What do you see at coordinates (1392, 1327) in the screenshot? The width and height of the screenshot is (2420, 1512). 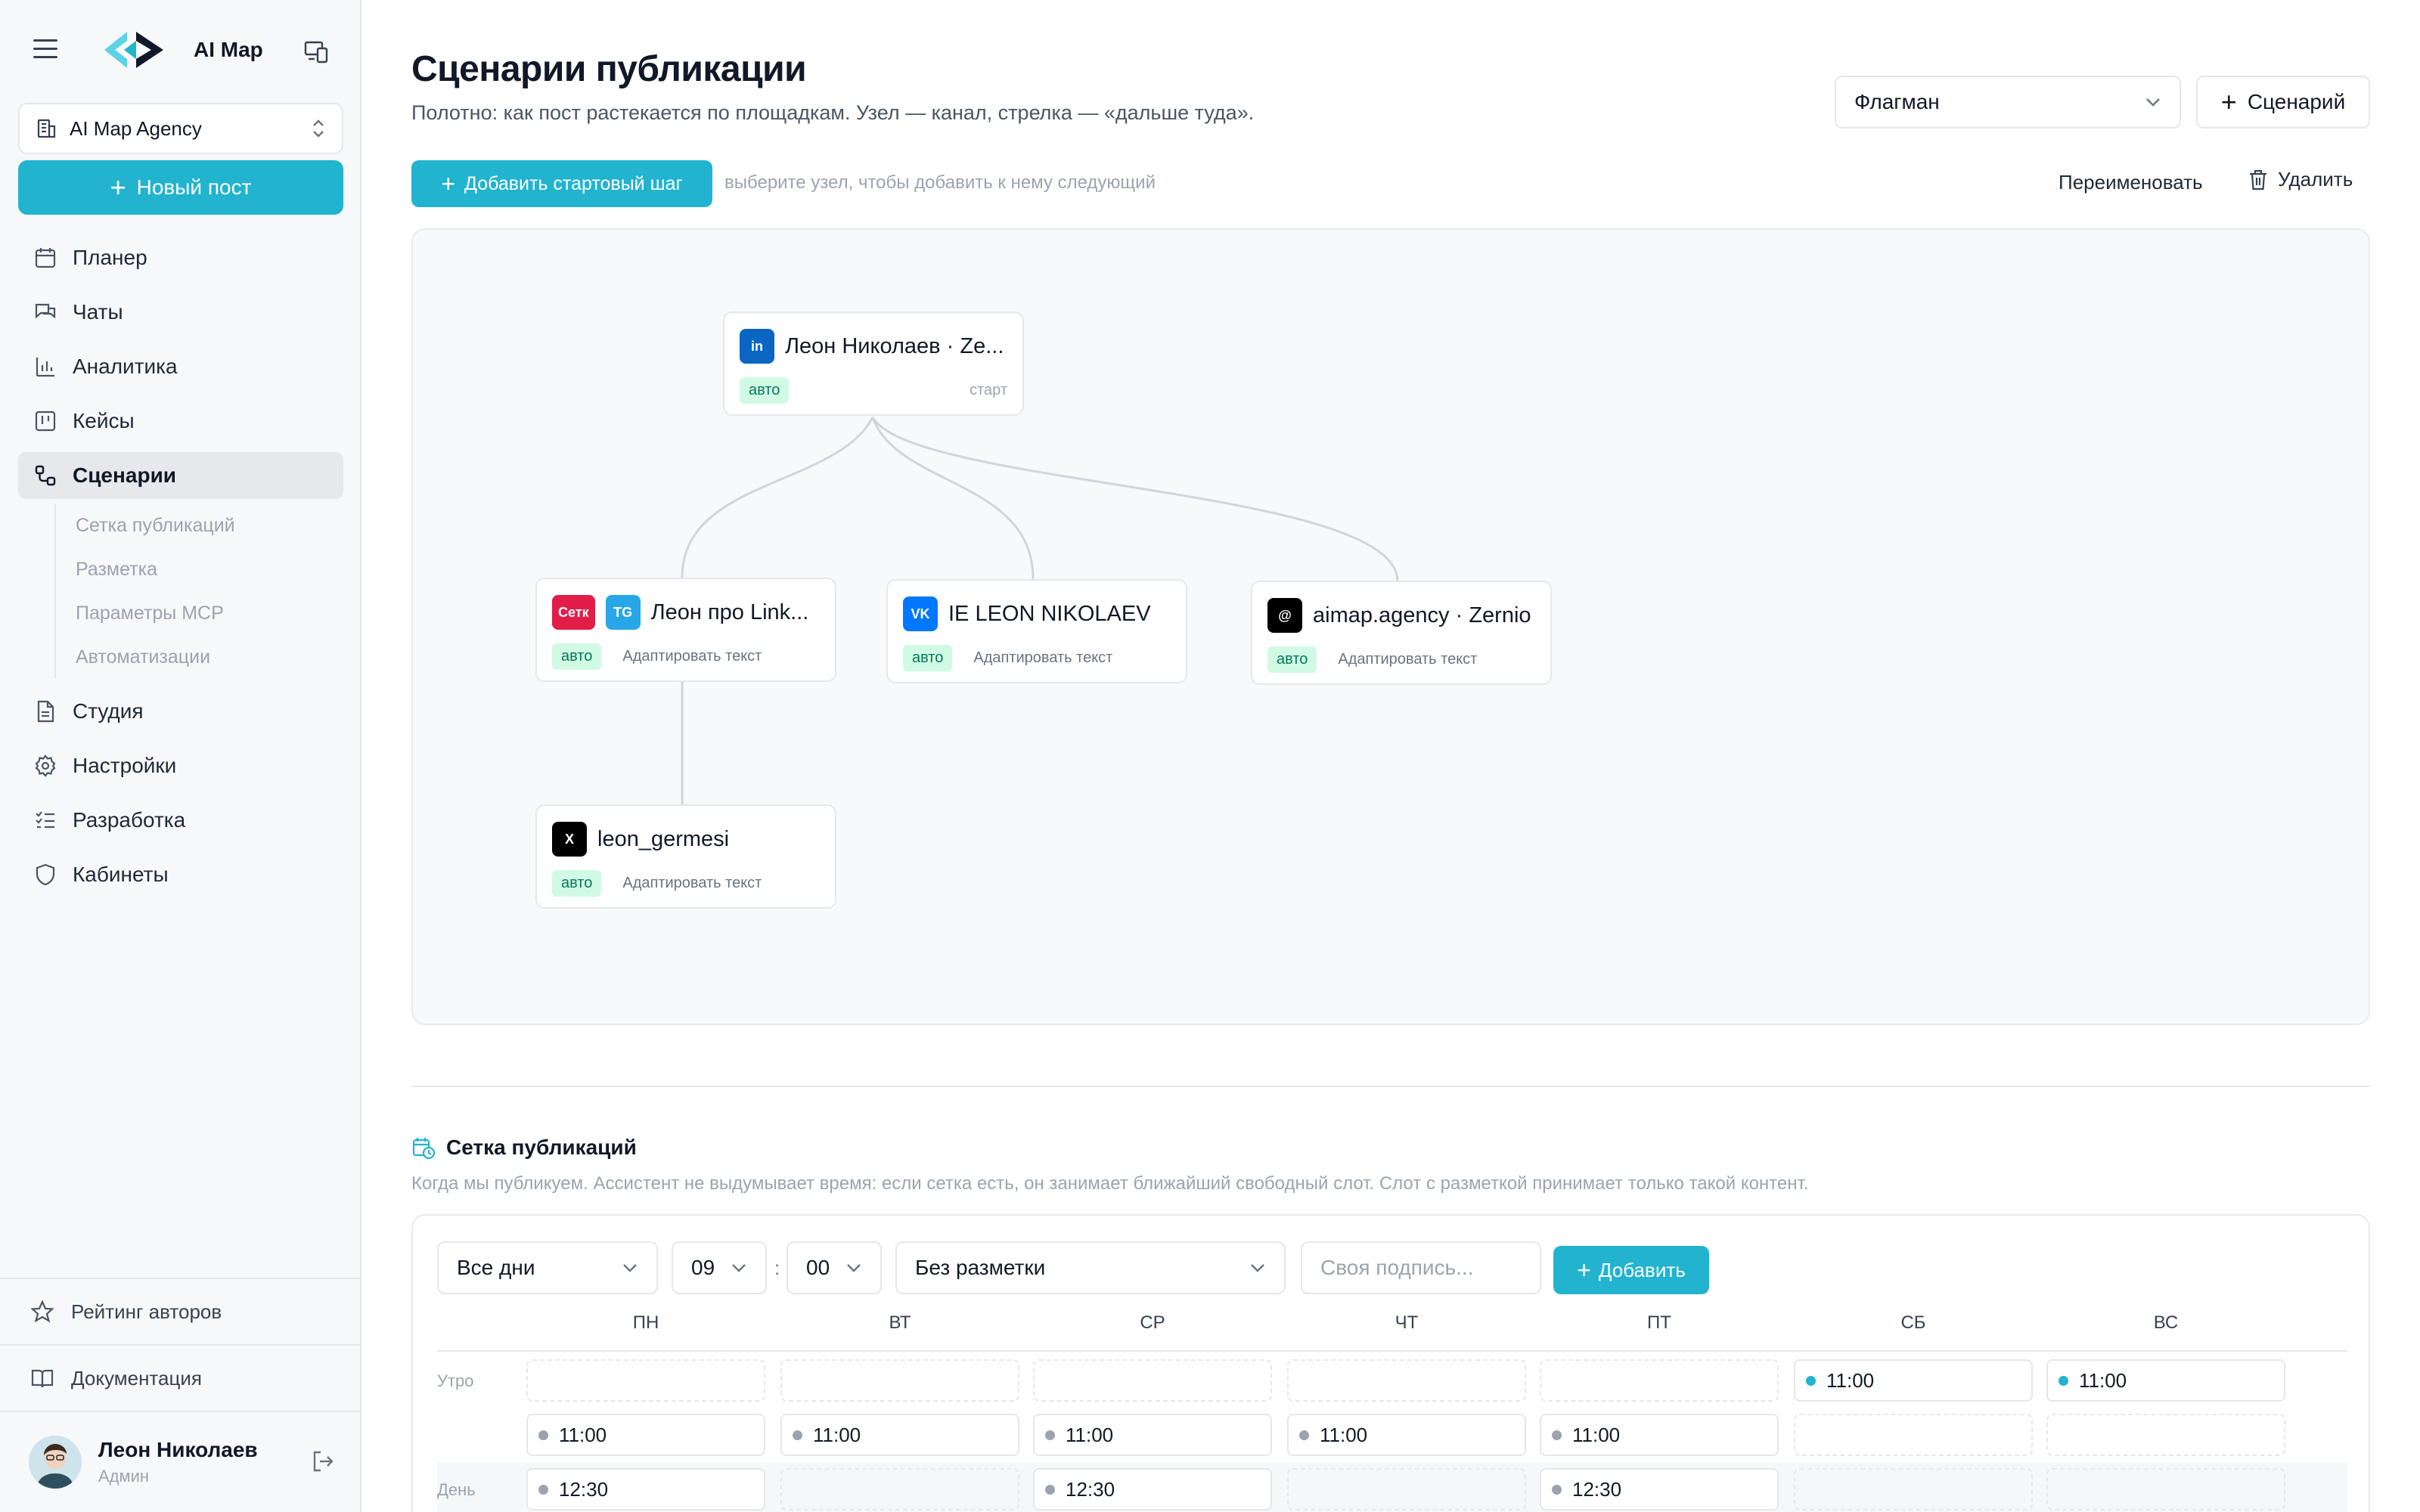 I see `weekday-header: ПН ВТ СР ЧТ ПТ СБ ВС` at bounding box center [1392, 1327].